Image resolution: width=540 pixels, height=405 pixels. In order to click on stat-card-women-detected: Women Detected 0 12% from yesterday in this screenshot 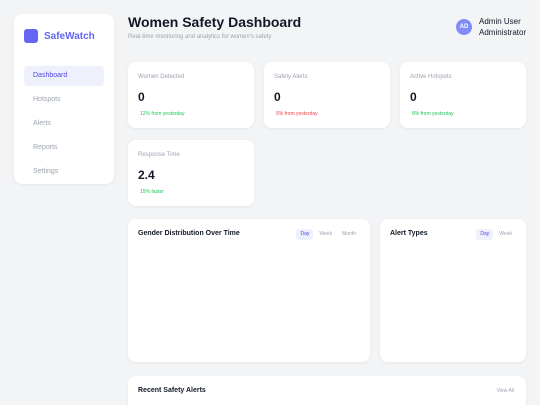, I will do `click(191, 95)`.